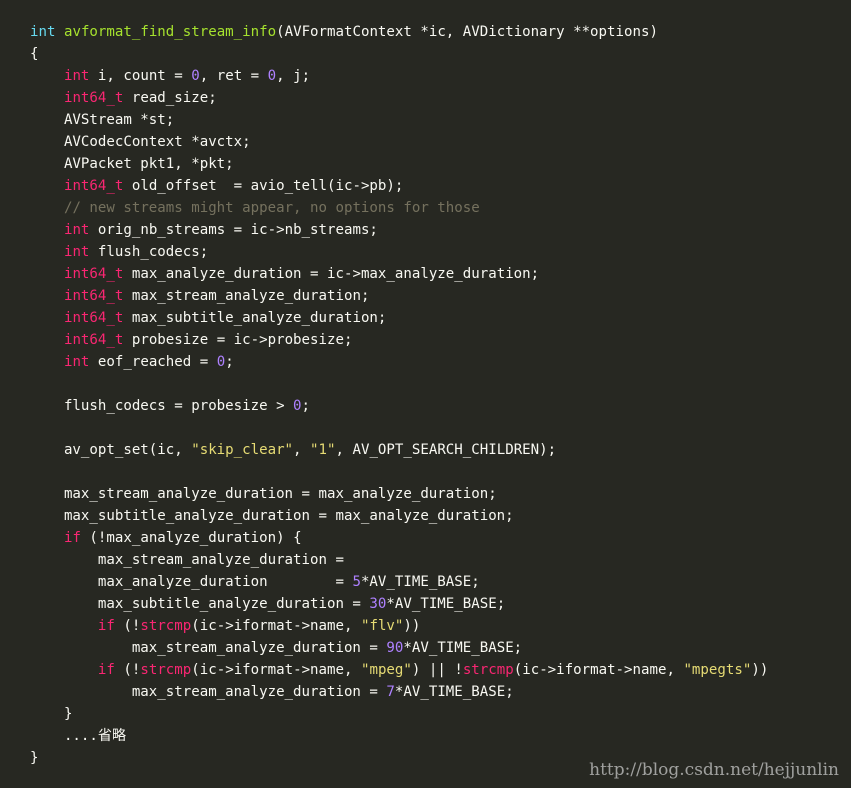 The image size is (851, 788). Describe the element at coordinates (437, 670) in the screenshot. I see `code-token: ) || !` at that location.